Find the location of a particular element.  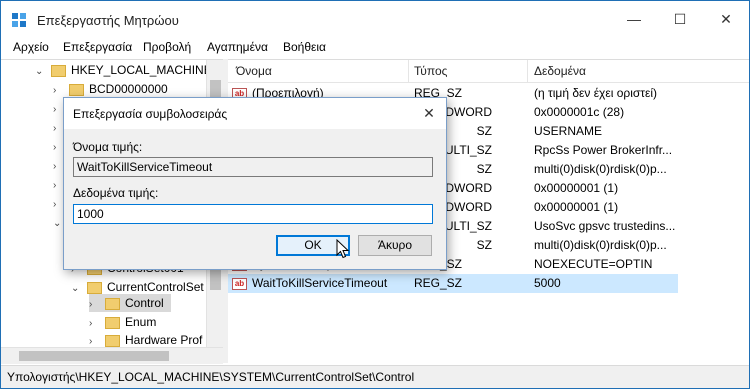

menu-edit: Επεξεργασία is located at coordinates (97, 47).